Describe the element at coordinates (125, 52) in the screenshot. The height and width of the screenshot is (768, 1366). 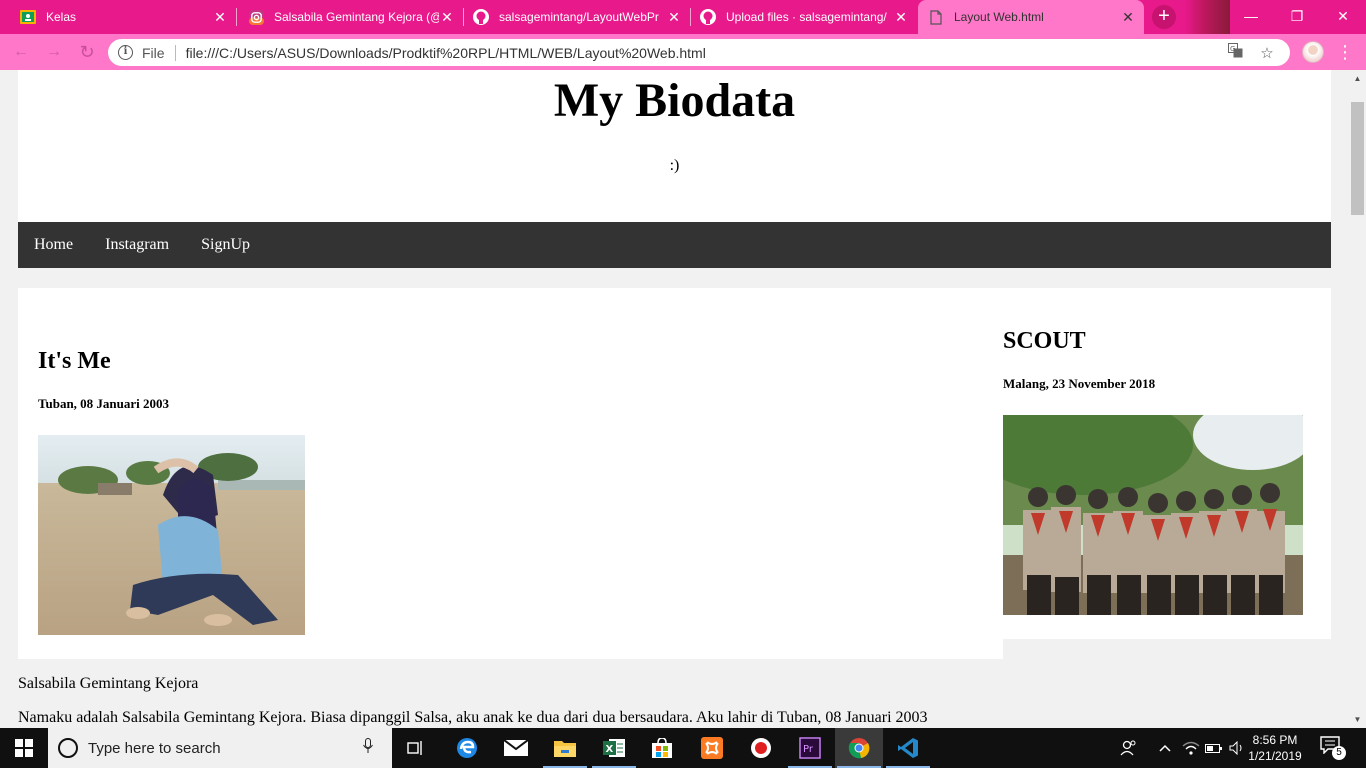
I see `info-icon: i` at that location.